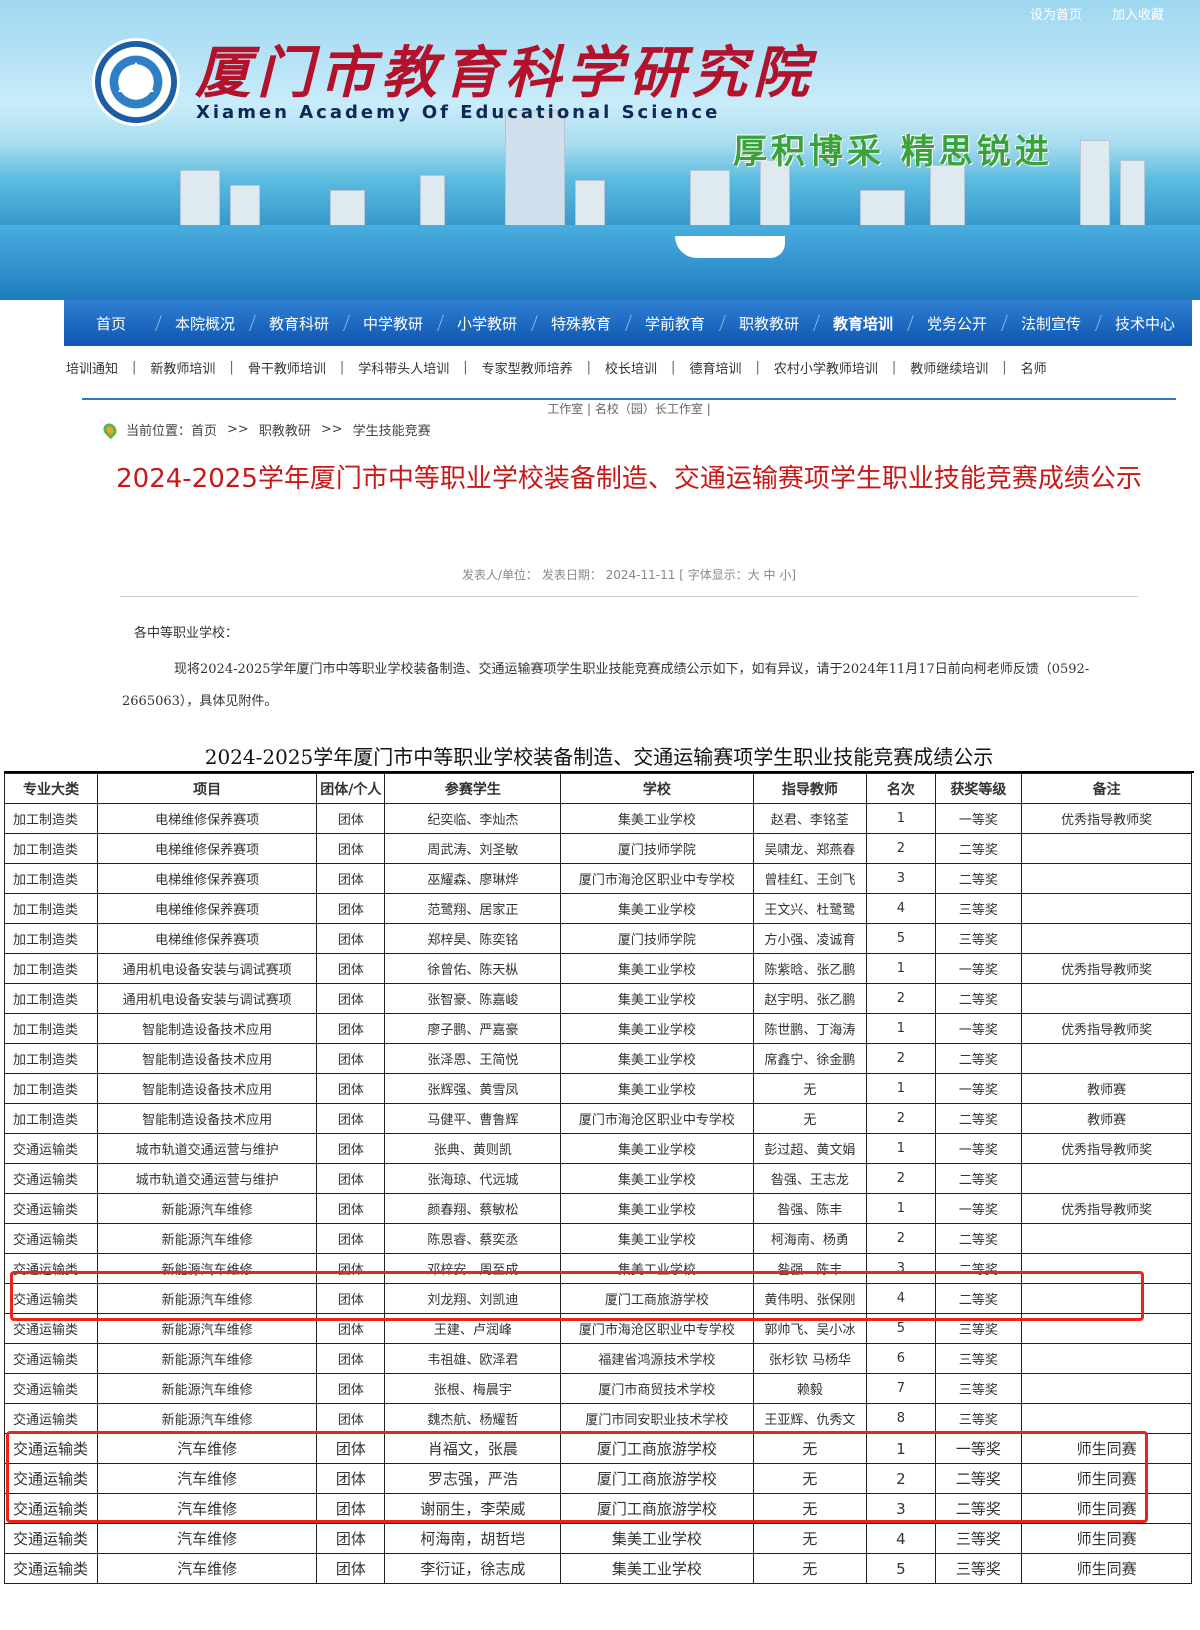 This screenshot has width=1200, height=1630. I want to click on breadcrumb-skill-competition: 学生技能竞赛, so click(392, 429).